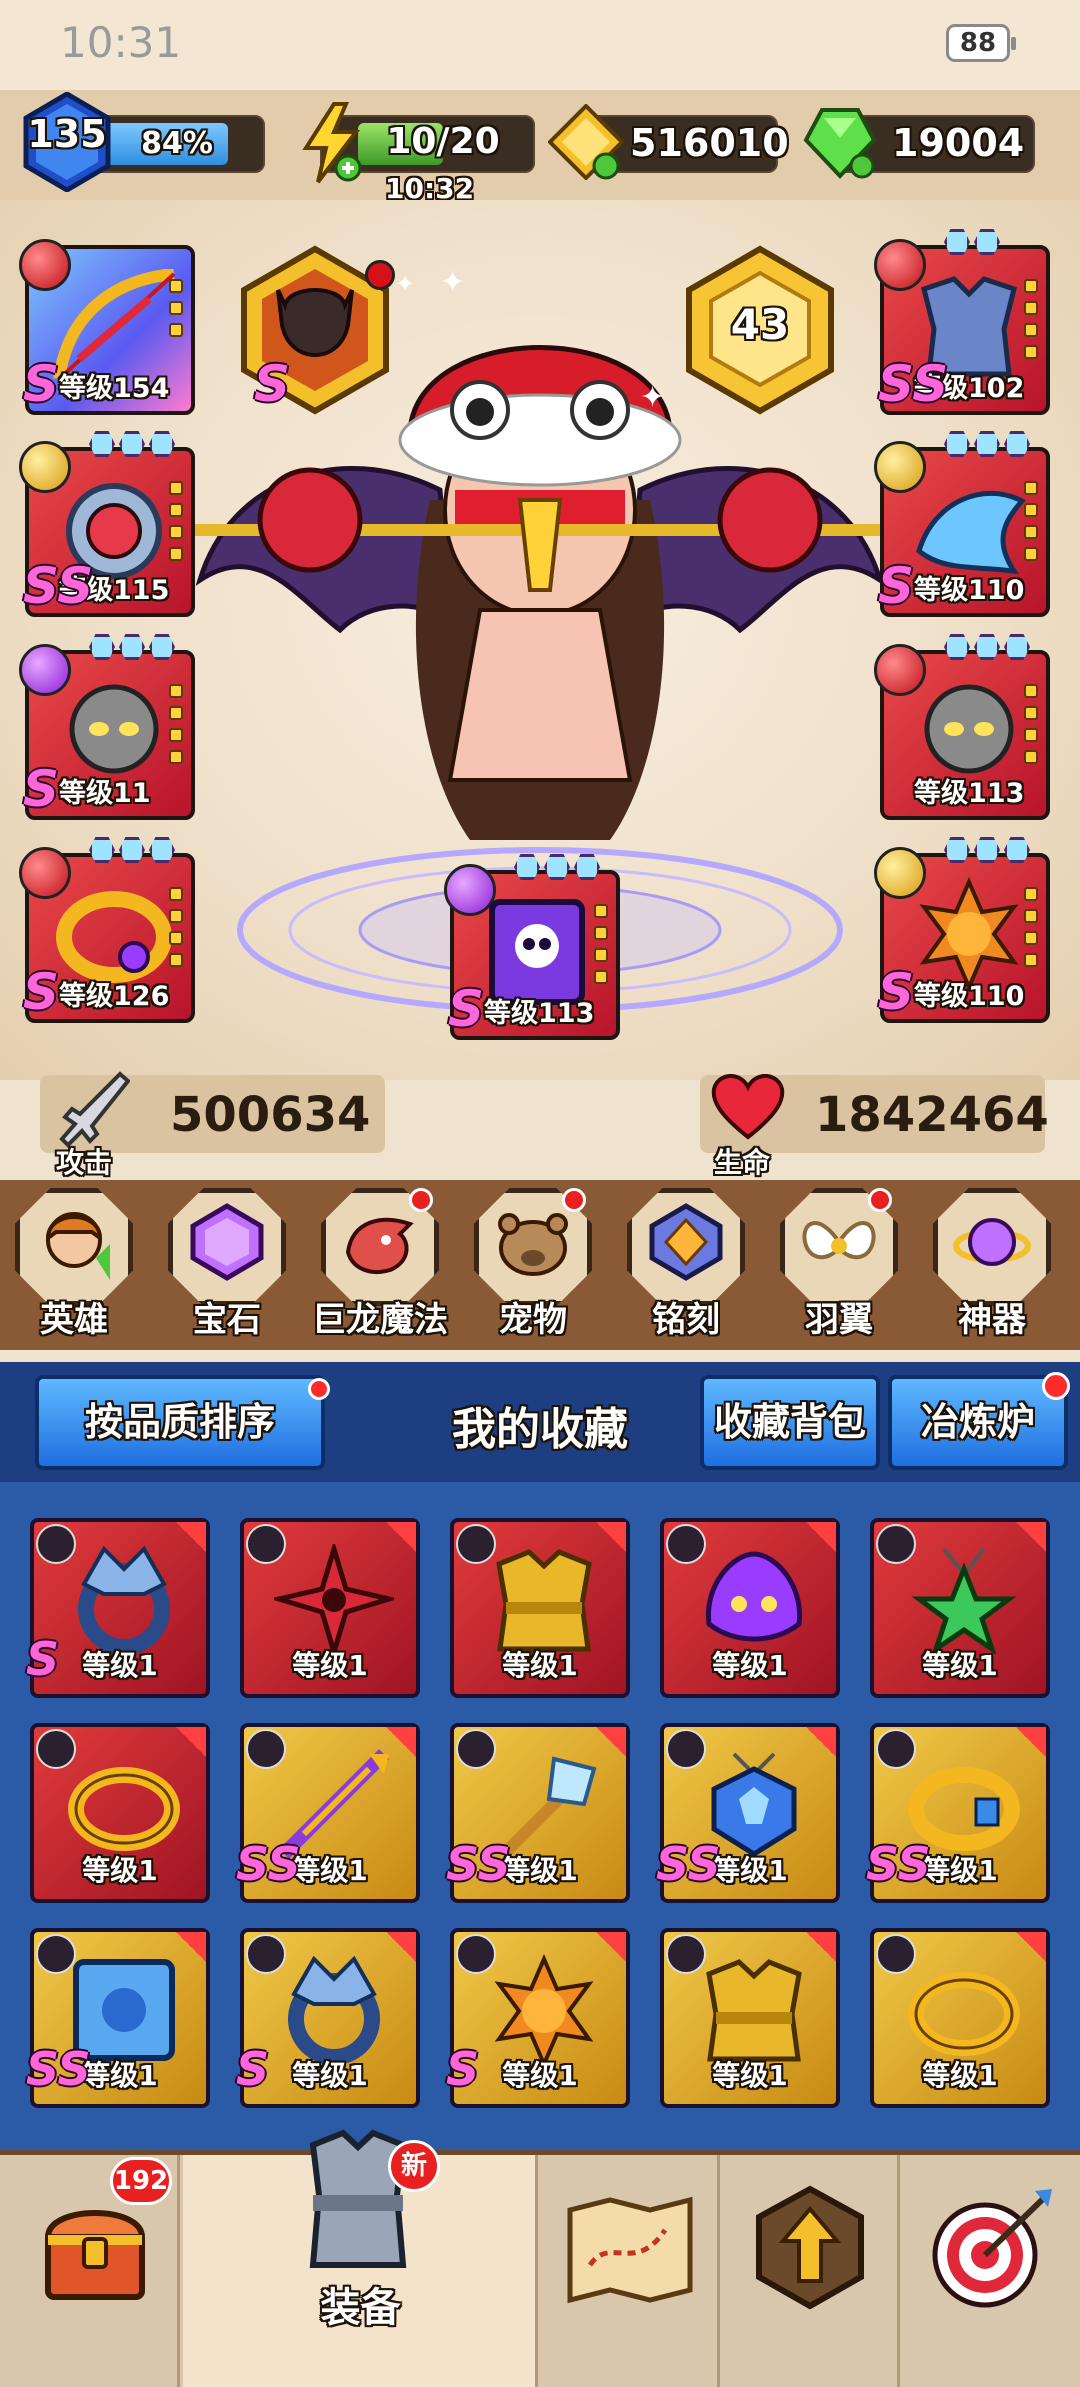 The width and height of the screenshot is (1080, 2387). Describe the element at coordinates (839, 1264) in the screenshot. I see `tab-wings: 羽翼` at that location.